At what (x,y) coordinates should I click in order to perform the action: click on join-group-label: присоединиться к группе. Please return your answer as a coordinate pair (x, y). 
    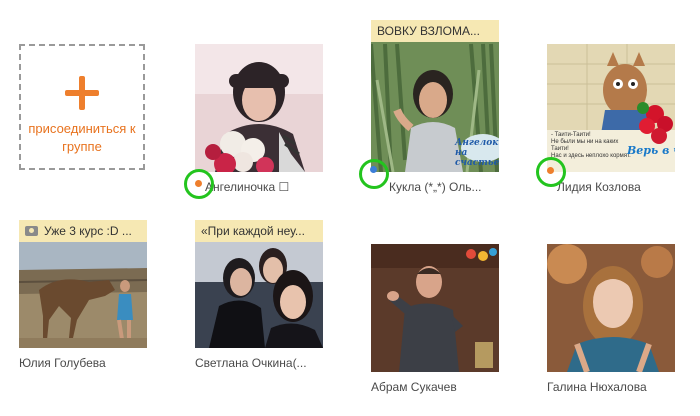
    Looking at the image, I should click on (82, 137).